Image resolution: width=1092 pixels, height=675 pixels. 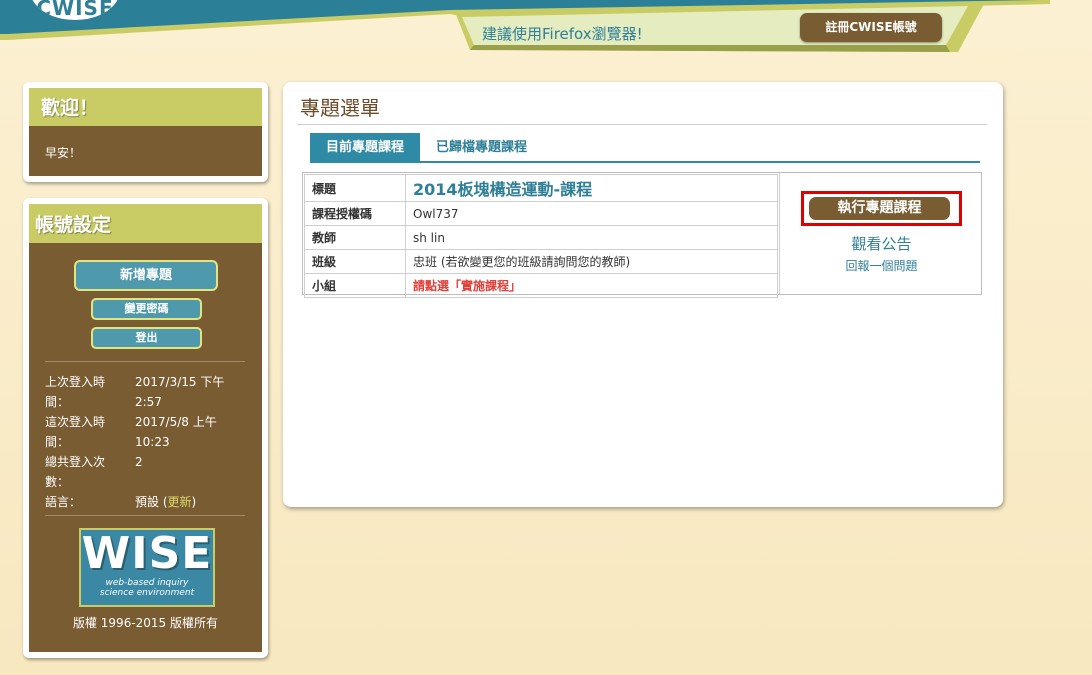 I want to click on project-actions: 執行專題課程 觀看公告 回報一個問題, so click(x=881, y=233).